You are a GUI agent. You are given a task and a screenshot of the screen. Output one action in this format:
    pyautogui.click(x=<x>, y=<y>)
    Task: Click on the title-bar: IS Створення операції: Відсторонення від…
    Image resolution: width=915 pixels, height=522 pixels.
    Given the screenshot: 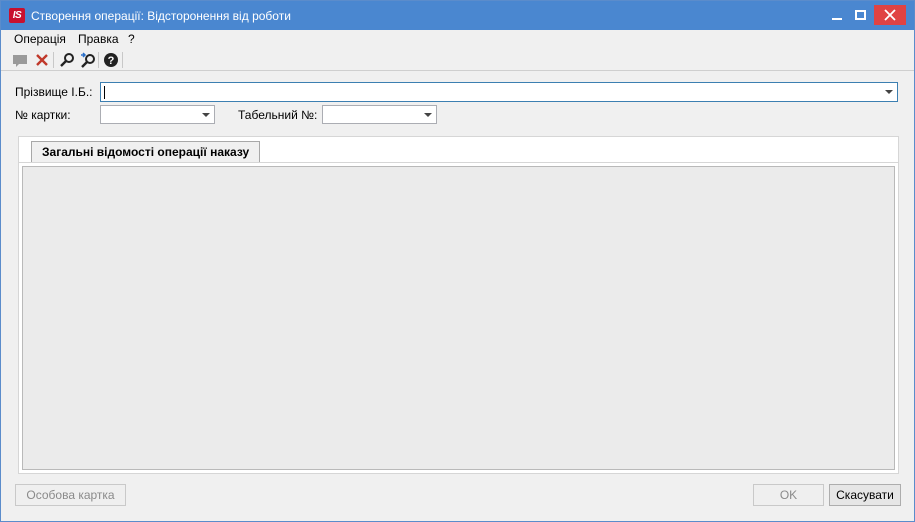 What is the action you would take?
    pyautogui.click(x=457, y=15)
    